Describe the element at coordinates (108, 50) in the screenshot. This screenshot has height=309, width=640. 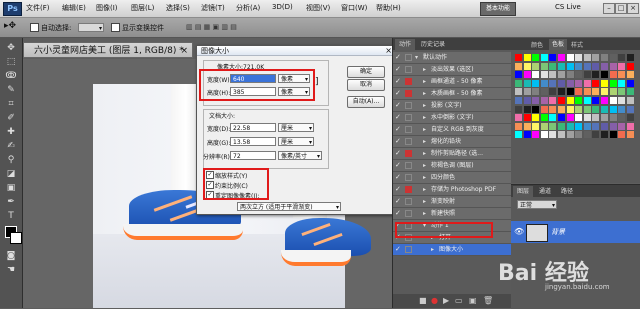
I see `document-tab: 六小灵童网店美工 (图层 1, RGB/8) * ×` at that location.